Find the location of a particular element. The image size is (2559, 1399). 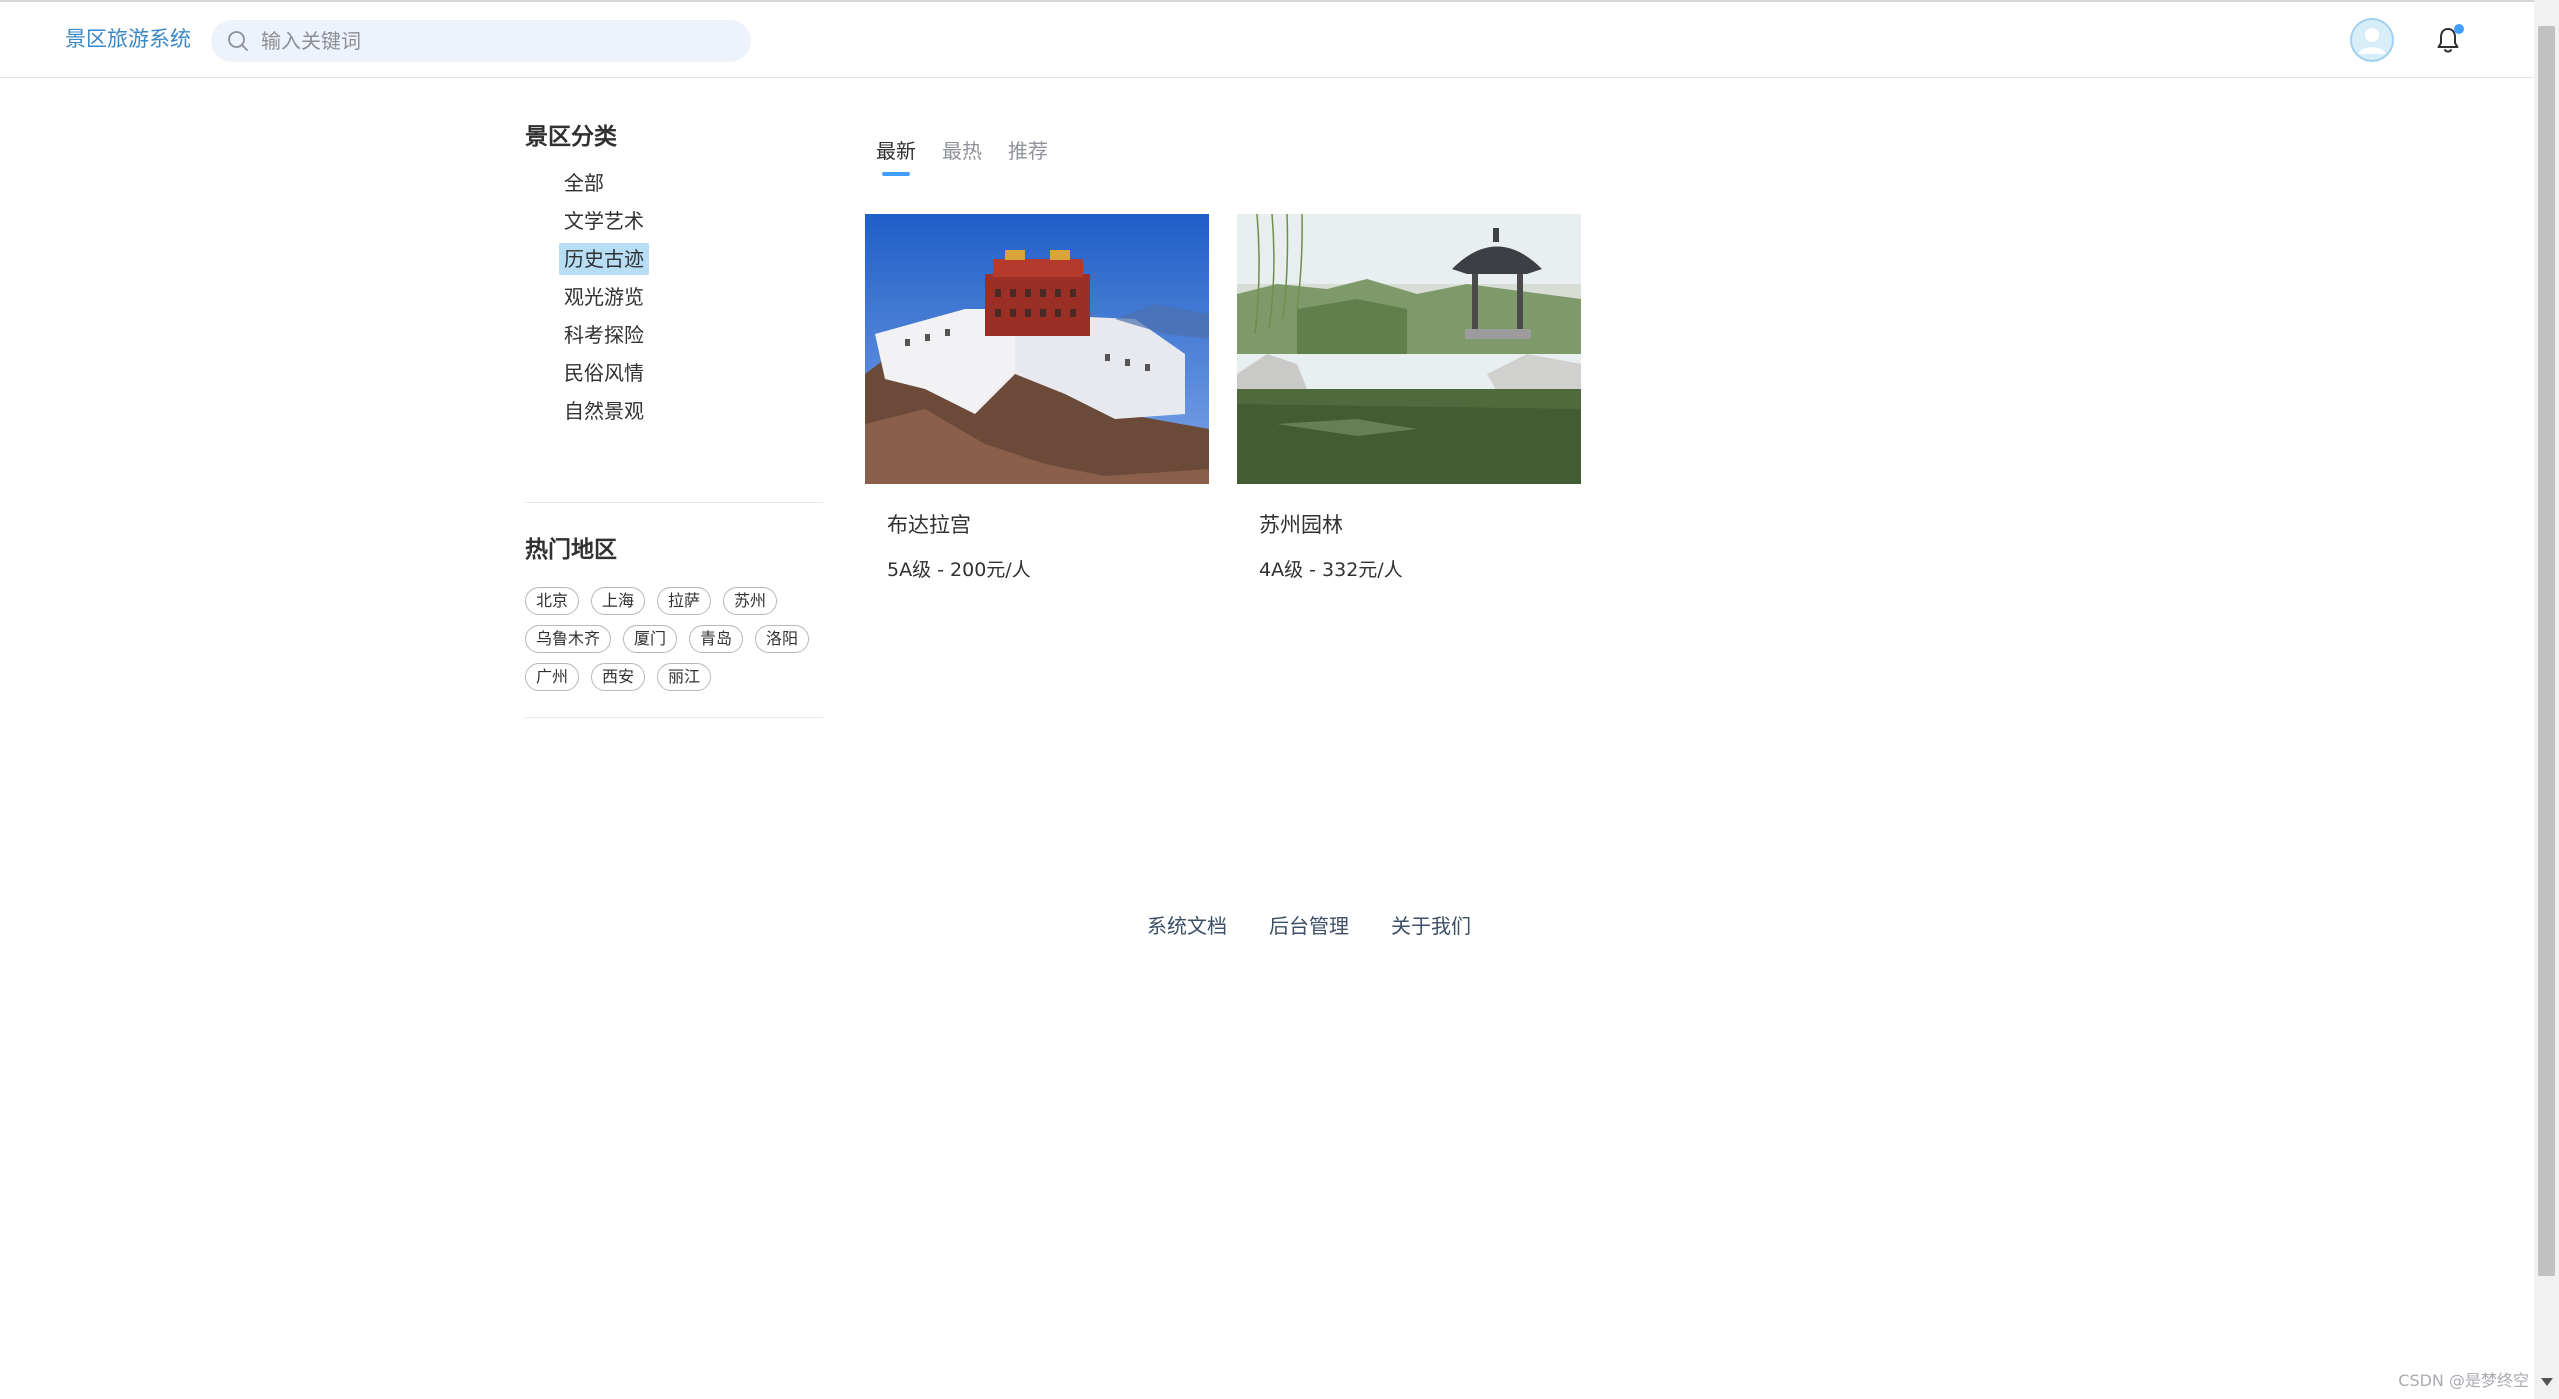

top-navbar: 景区旅游系统 is located at coordinates (1267, 39).